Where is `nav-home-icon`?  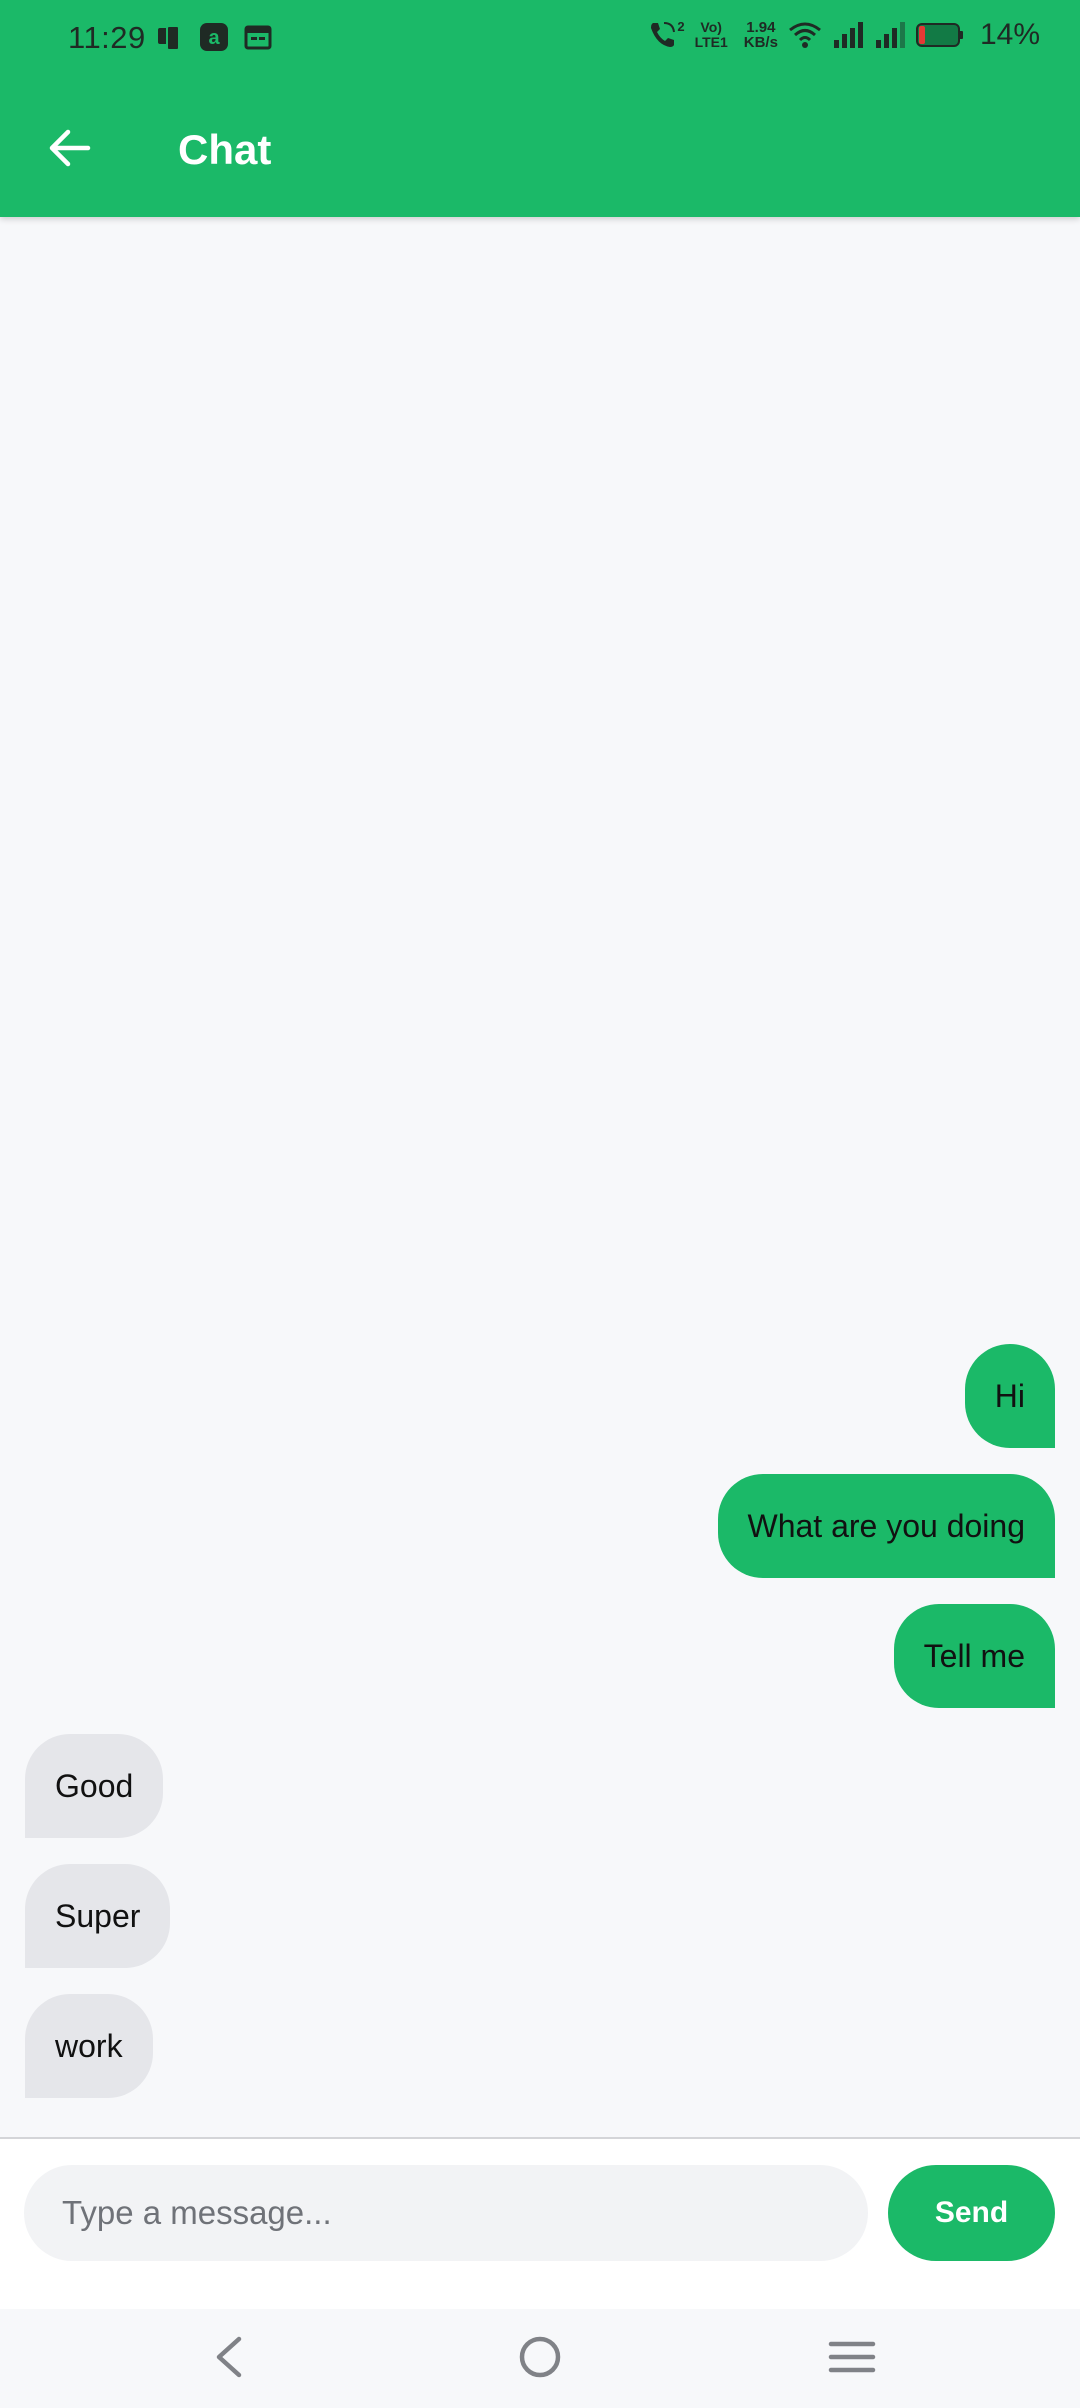 nav-home-icon is located at coordinates (540, 2357).